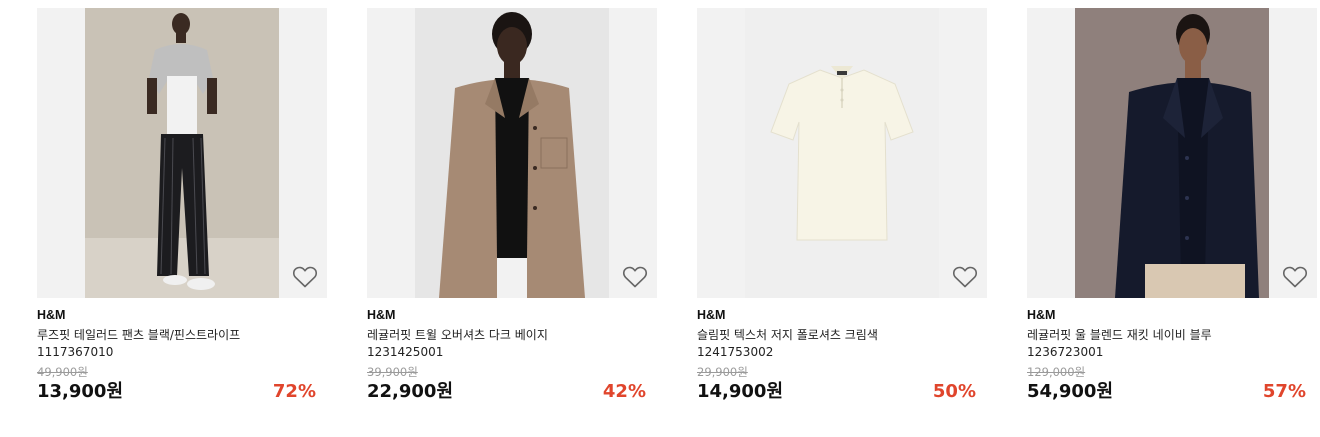  Describe the element at coordinates (405, 352) in the screenshot. I see `product-code: 1231425001` at that location.